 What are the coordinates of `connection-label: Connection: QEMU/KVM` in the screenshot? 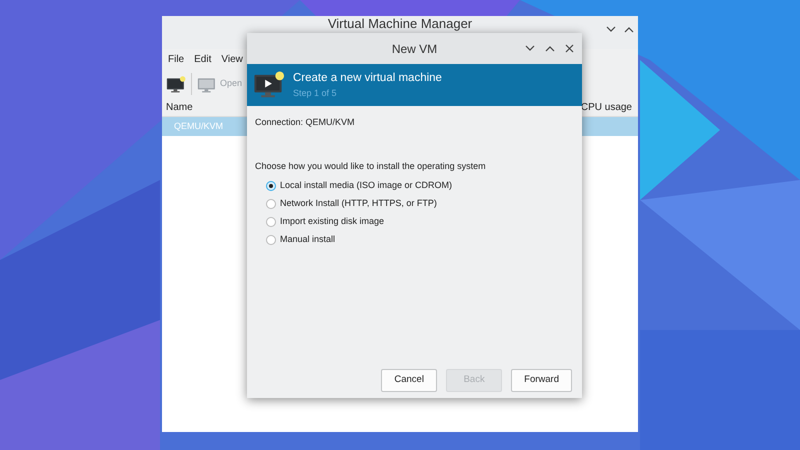 It's located at (305, 122).